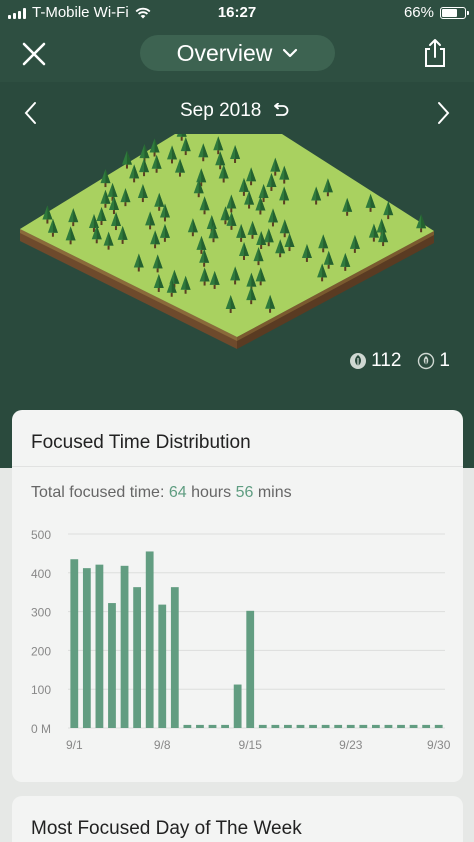  What do you see at coordinates (363, 726) in the screenshot?
I see `bar-9/24` at bounding box center [363, 726].